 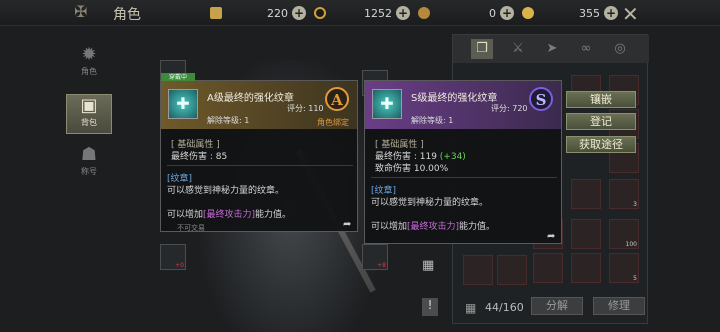 I want to click on currency-bag: 0 +, so click(x=466, y=13).